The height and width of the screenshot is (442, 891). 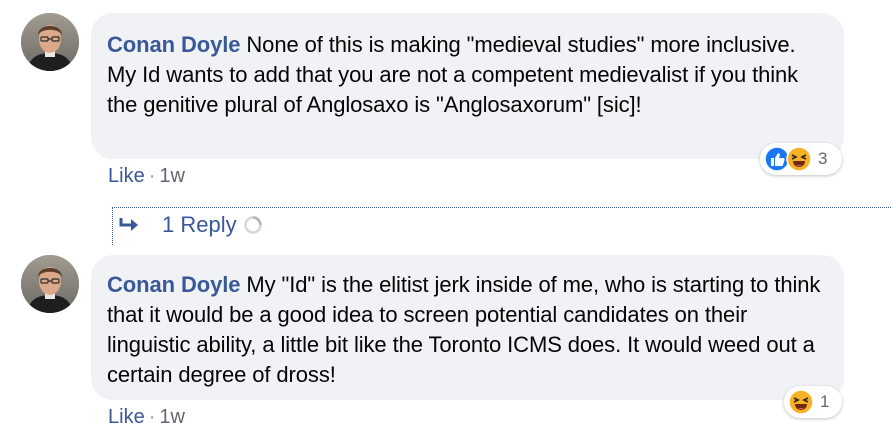 What do you see at coordinates (823, 158) in the screenshot?
I see `reaction-count: 3` at bounding box center [823, 158].